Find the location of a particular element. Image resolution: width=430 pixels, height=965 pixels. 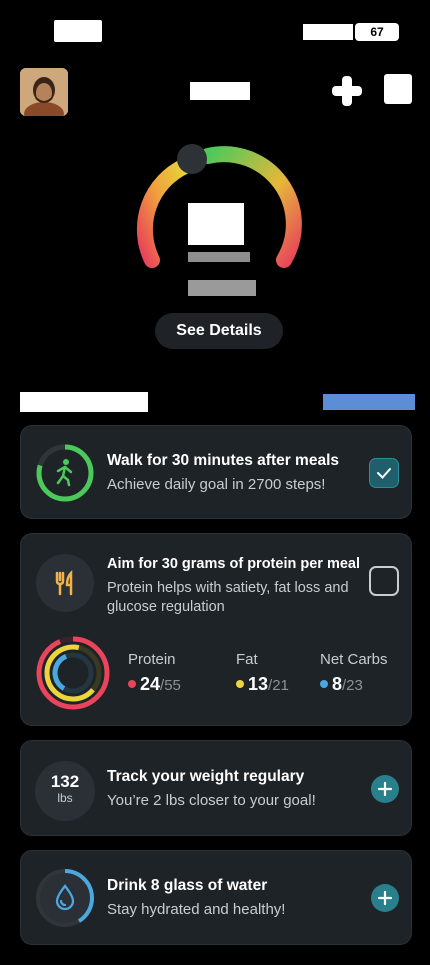

weight-value-circle: 132 lbs is located at coordinates (65, 791).